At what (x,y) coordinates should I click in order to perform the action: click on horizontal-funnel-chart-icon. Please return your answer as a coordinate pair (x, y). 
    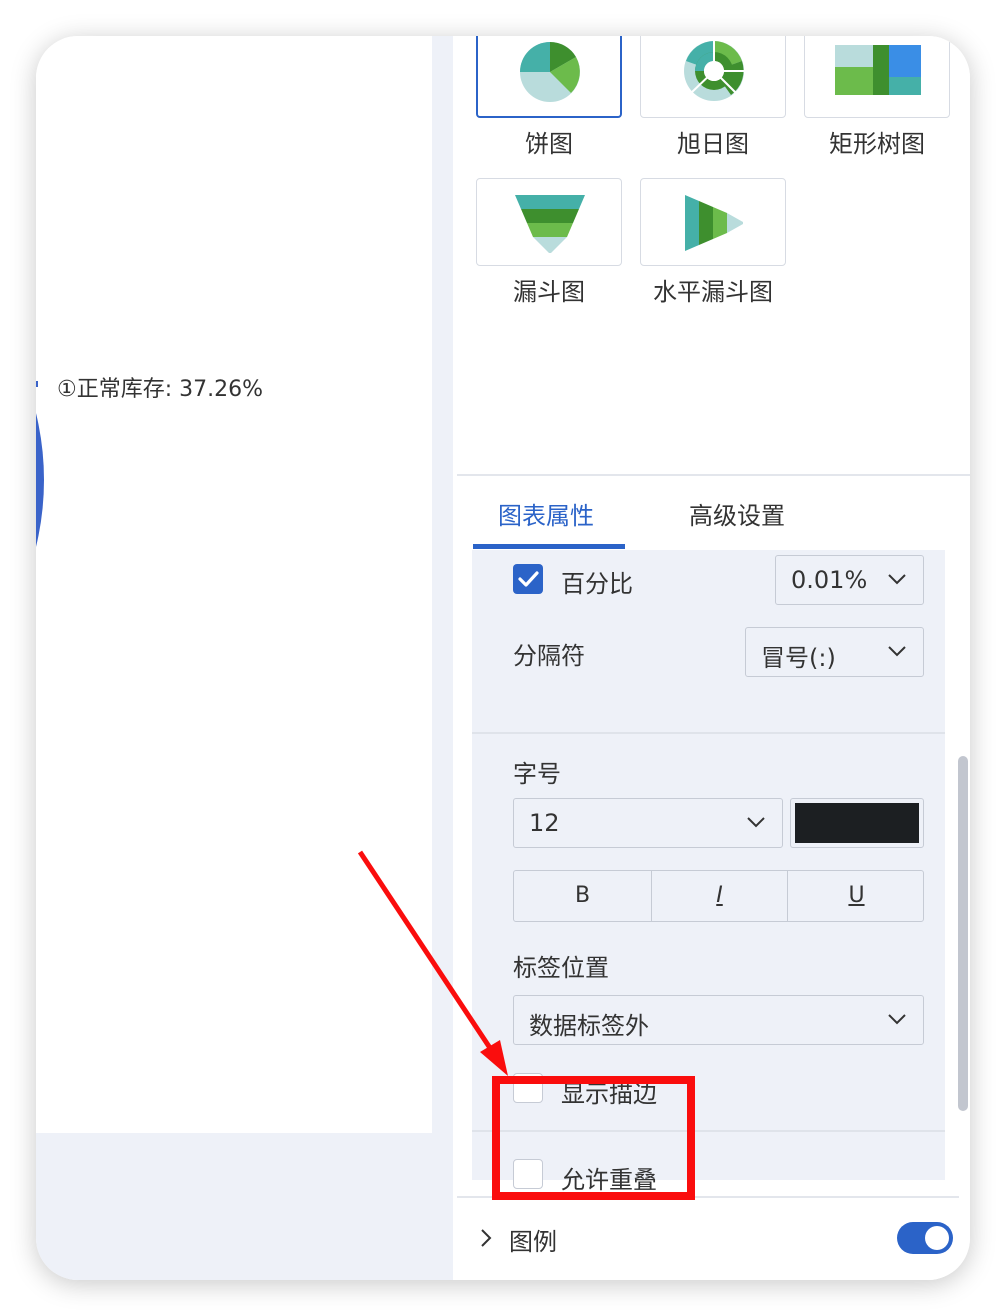
    Looking at the image, I should click on (714, 223).